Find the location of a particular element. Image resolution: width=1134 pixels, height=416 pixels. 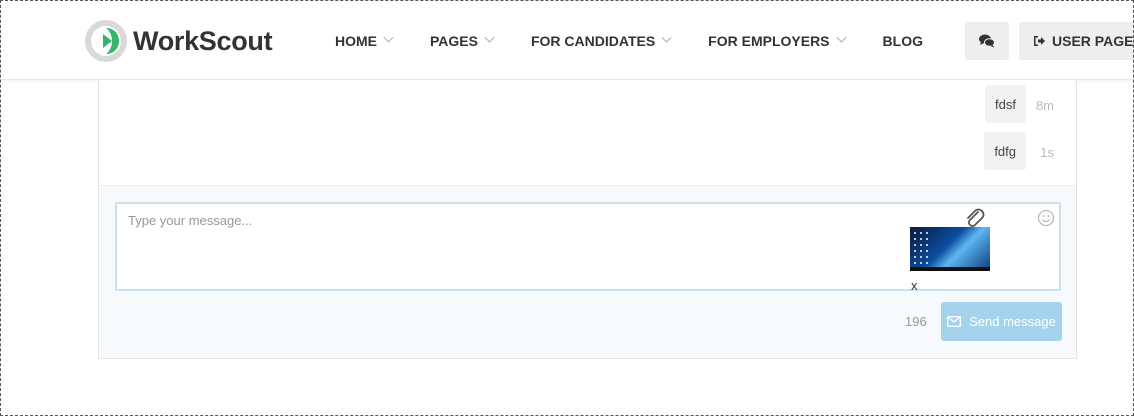

sign-in-icon is located at coordinates (1039, 41).